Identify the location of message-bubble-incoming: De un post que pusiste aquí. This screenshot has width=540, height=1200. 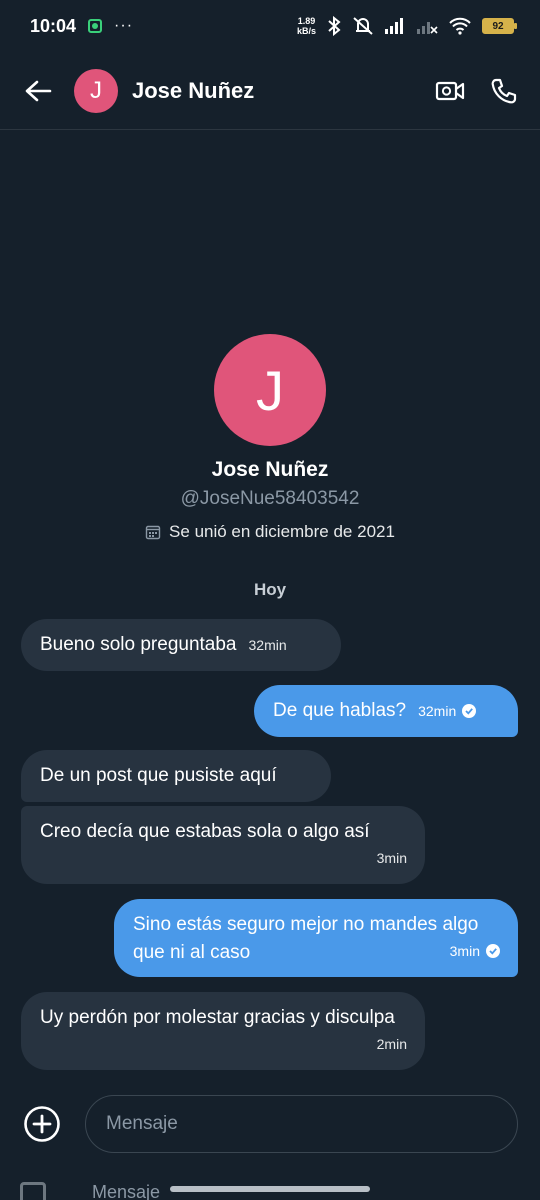
(176, 776).